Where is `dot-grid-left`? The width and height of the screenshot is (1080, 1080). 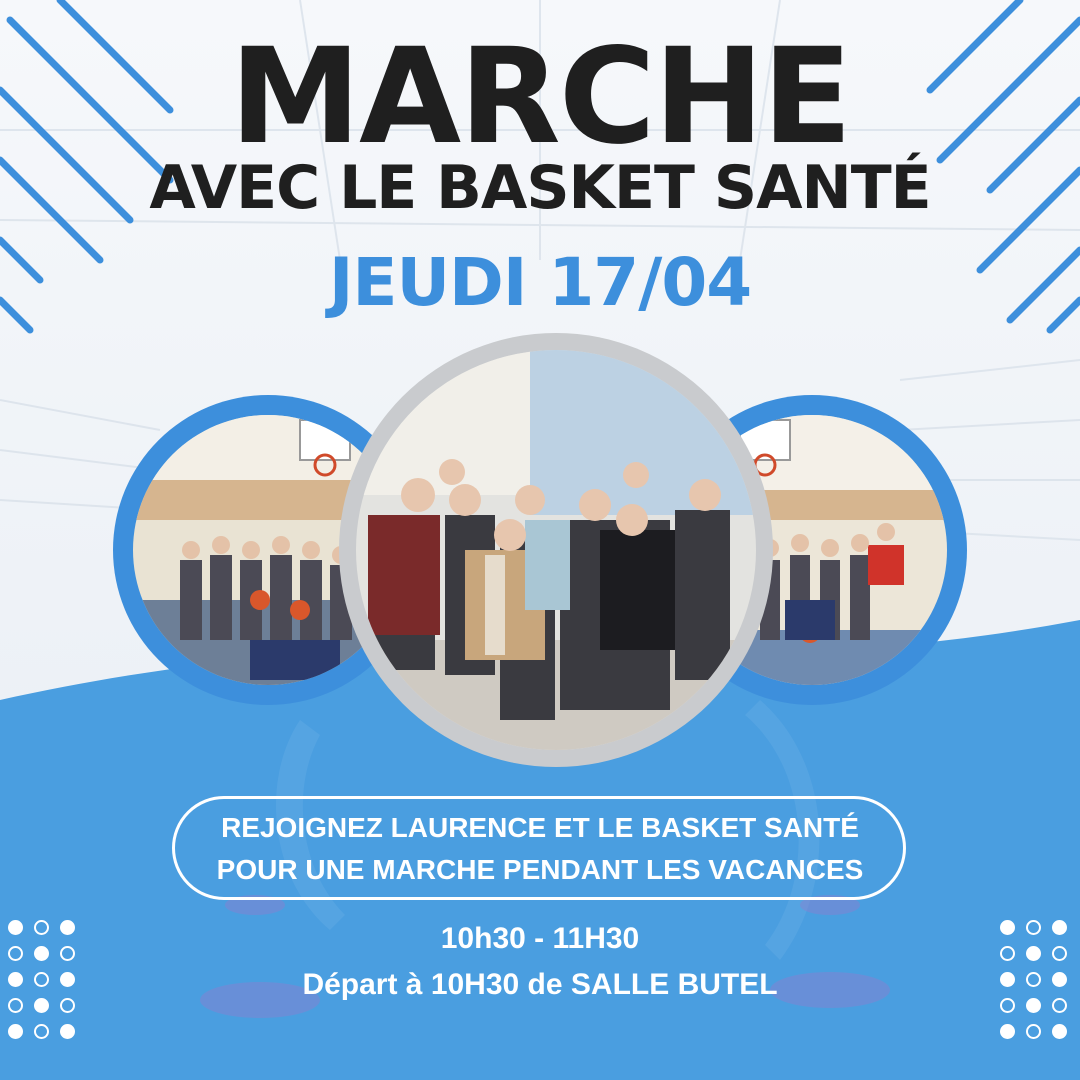 dot-grid-left is located at coordinates (46, 983).